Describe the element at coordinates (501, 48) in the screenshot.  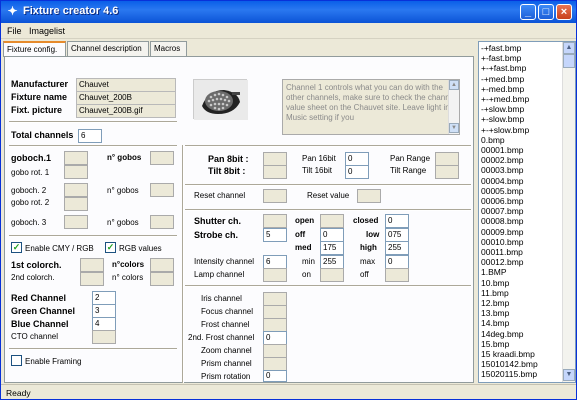
I see `list-item: -+fast.bmp` at that location.